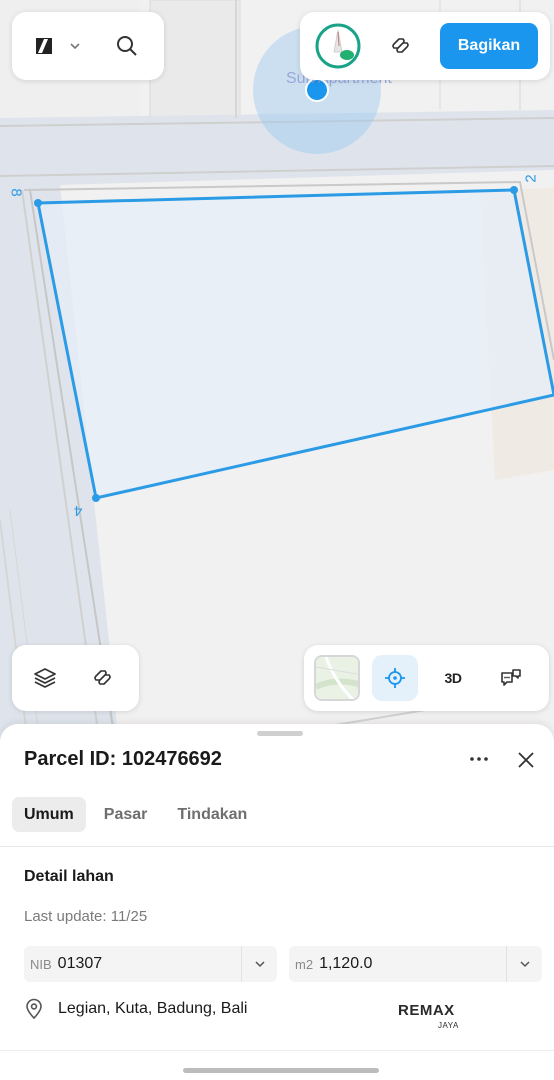  I want to click on crosshair-icon, so click(395, 678).